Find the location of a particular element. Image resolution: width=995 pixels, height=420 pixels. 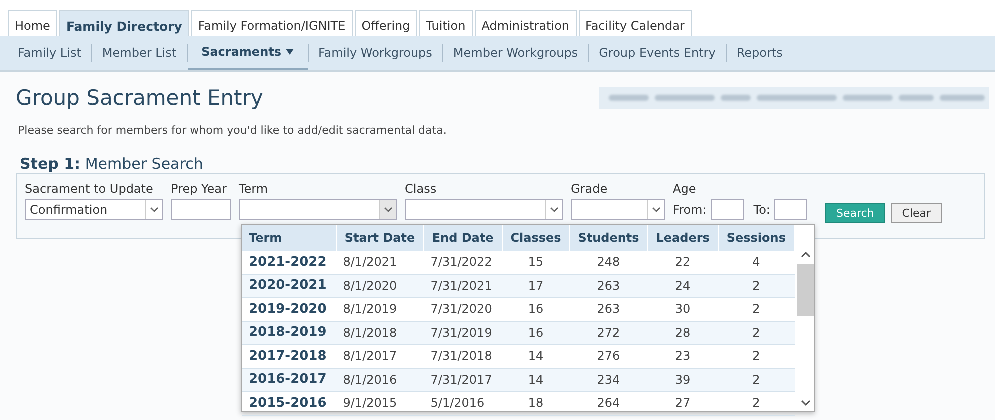

term-option: 2017-2018 is located at coordinates (289, 356).